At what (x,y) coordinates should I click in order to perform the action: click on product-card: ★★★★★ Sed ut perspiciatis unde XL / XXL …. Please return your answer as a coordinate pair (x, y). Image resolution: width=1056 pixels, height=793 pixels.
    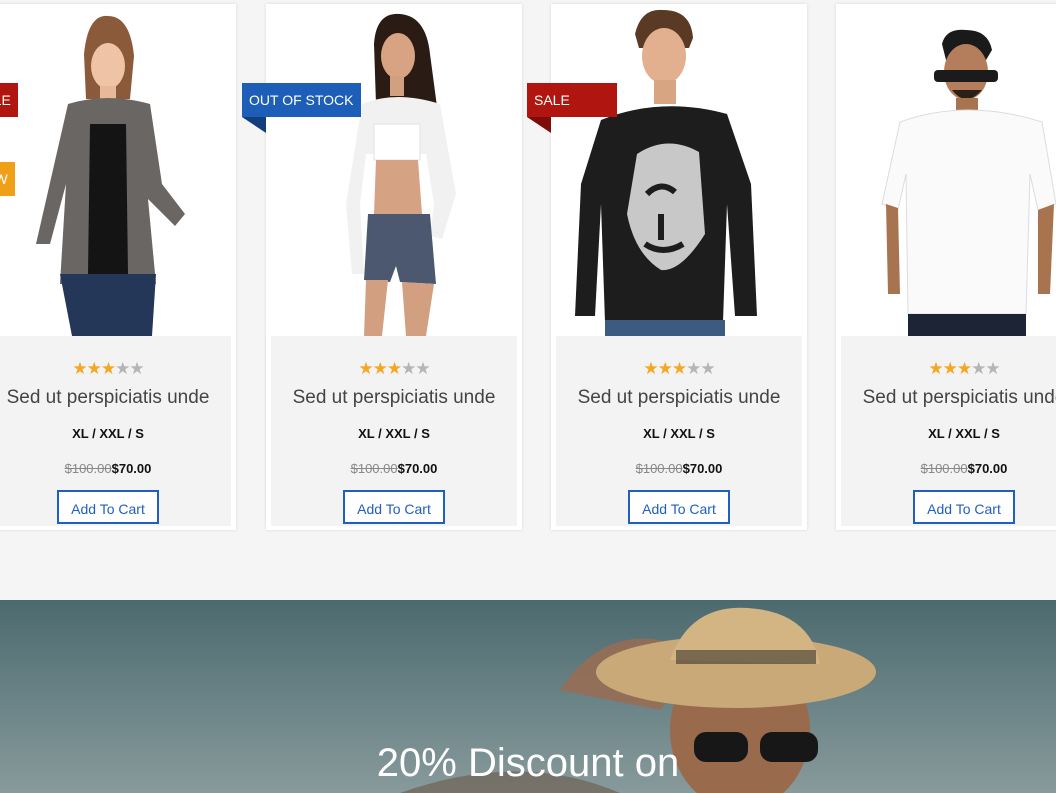
    Looking at the image, I should click on (946, 267).